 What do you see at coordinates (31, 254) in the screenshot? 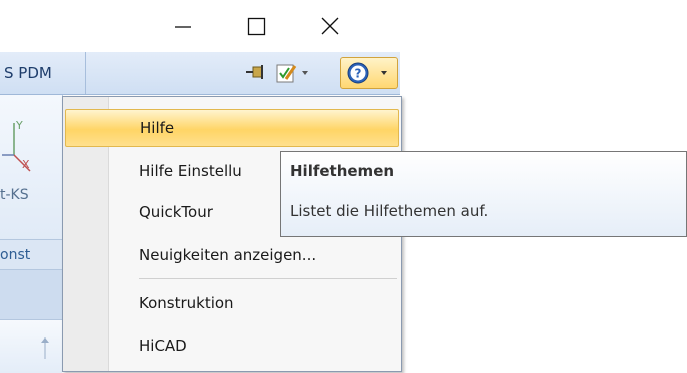
I see `ribbon-group-label: onst` at bounding box center [31, 254].